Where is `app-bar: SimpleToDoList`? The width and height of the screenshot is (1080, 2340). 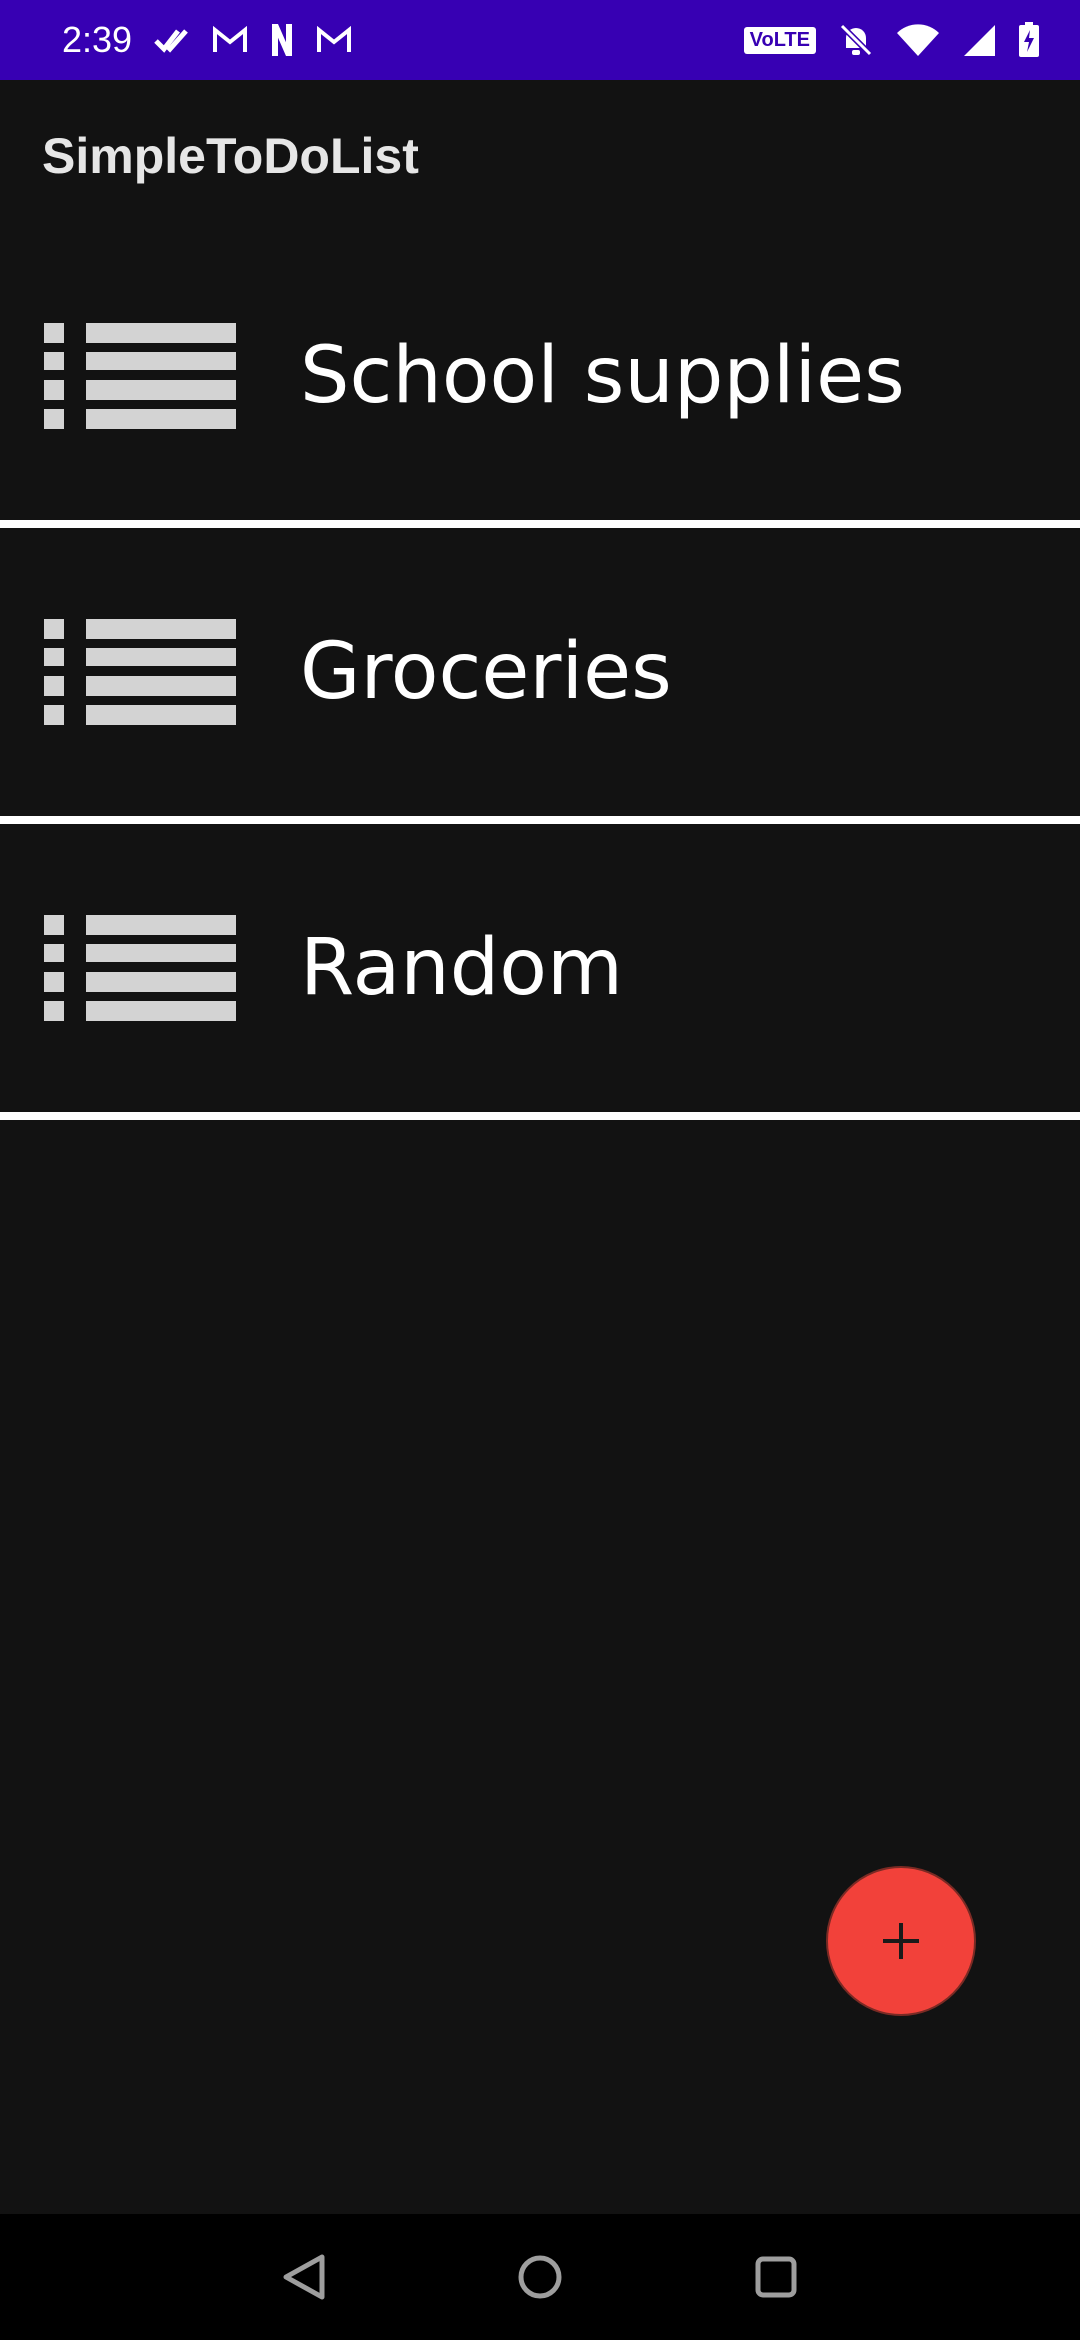
app-bar: SimpleToDoList is located at coordinates (540, 156).